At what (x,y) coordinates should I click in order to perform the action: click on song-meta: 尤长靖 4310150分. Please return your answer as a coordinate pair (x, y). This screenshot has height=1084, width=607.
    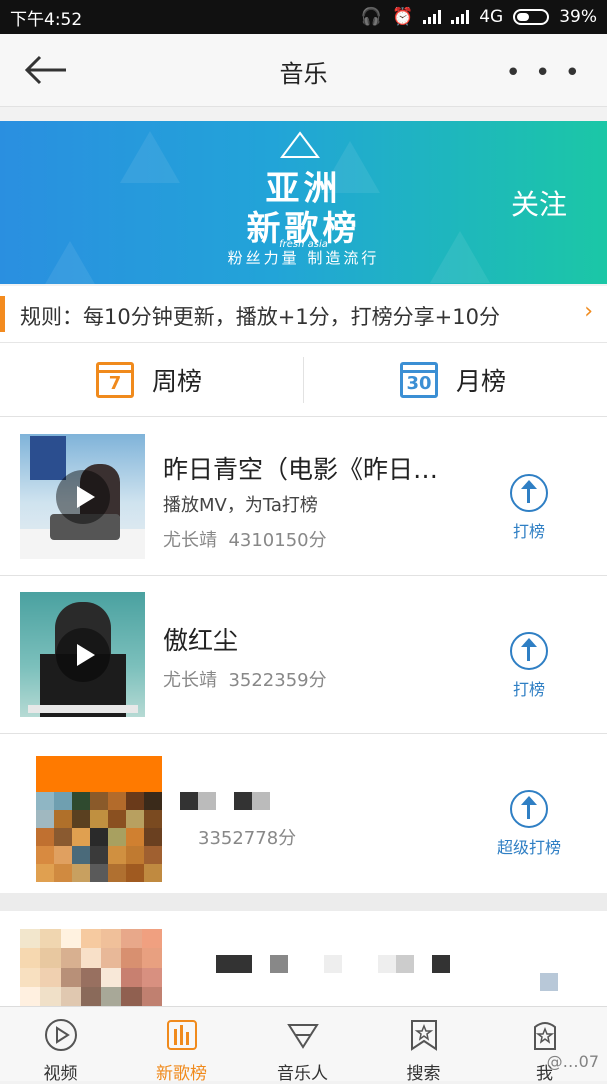
    Looking at the image, I should click on (245, 539).